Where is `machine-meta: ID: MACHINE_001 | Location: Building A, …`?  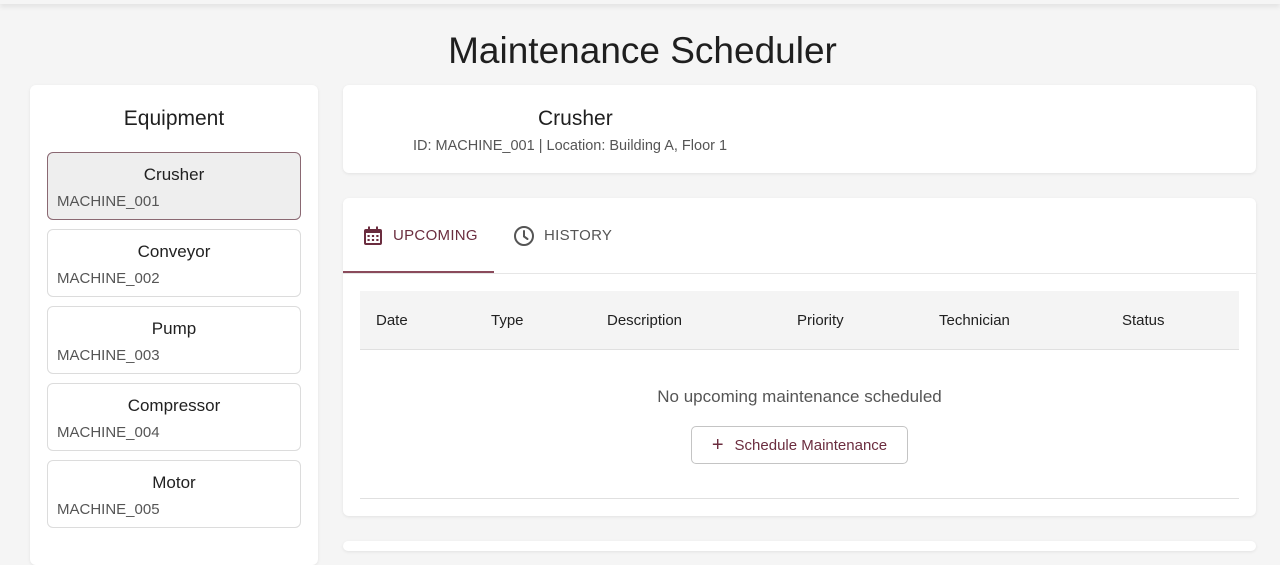 machine-meta: ID: MACHINE_001 | Location: Building A, … is located at coordinates (570, 146).